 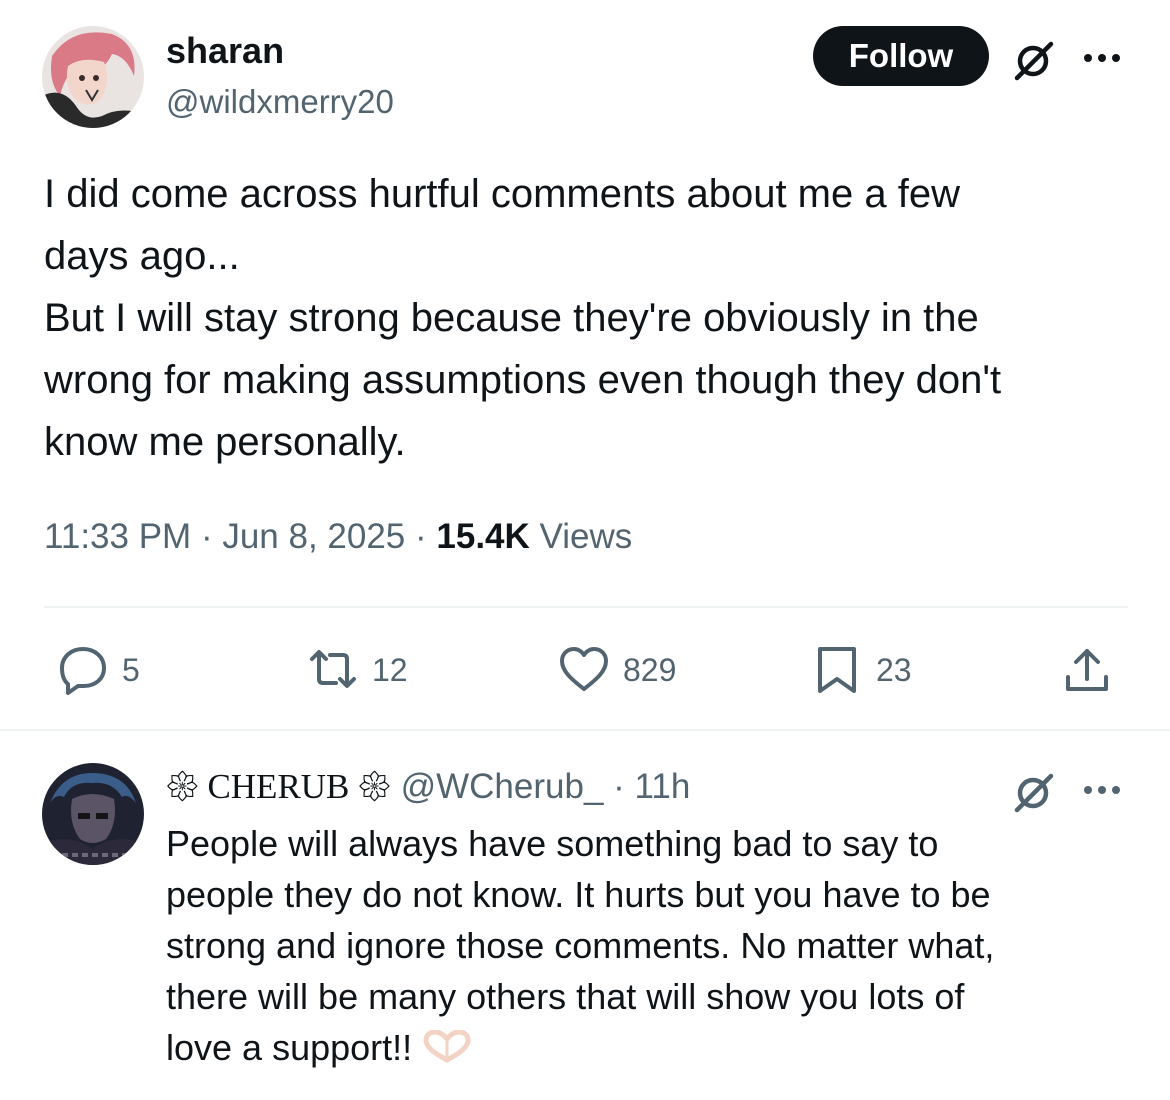 I want to click on bookmark-count: 23, so click(x=894, y=670).